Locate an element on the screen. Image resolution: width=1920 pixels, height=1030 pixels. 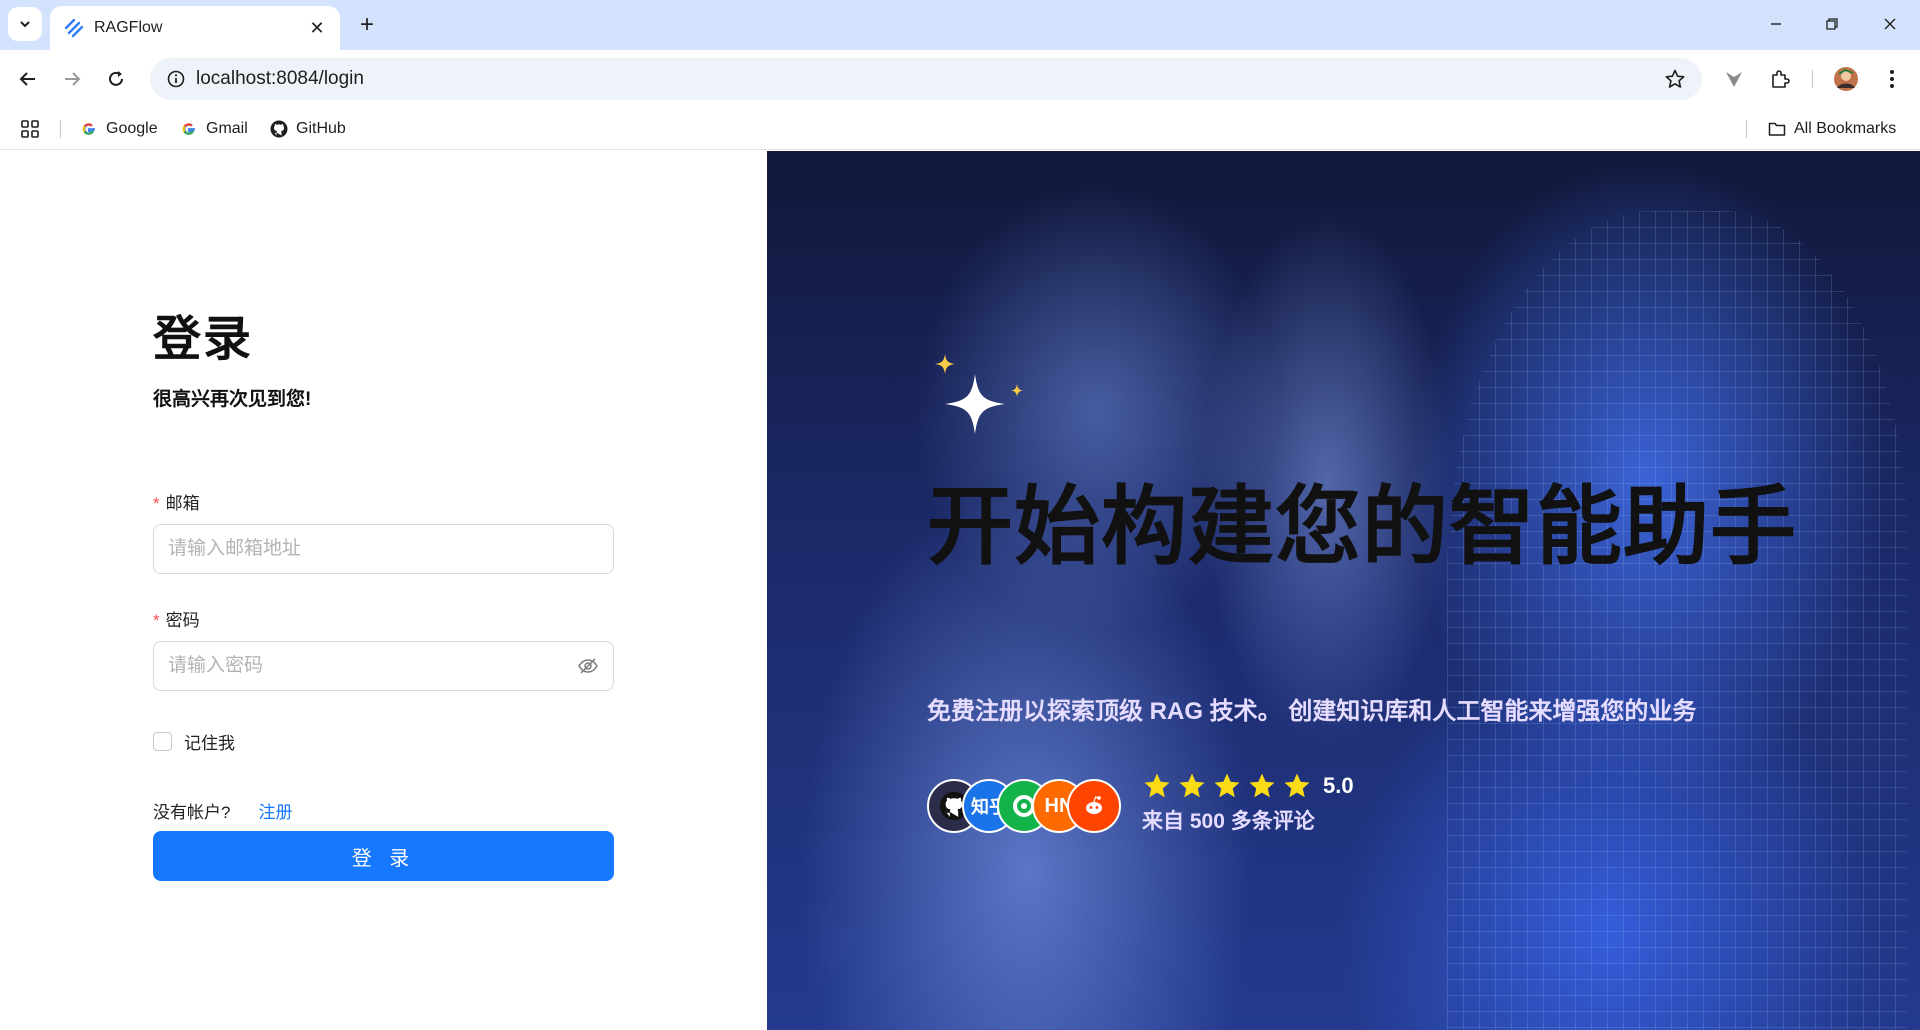
email-input is located at coordinates (383, 549).